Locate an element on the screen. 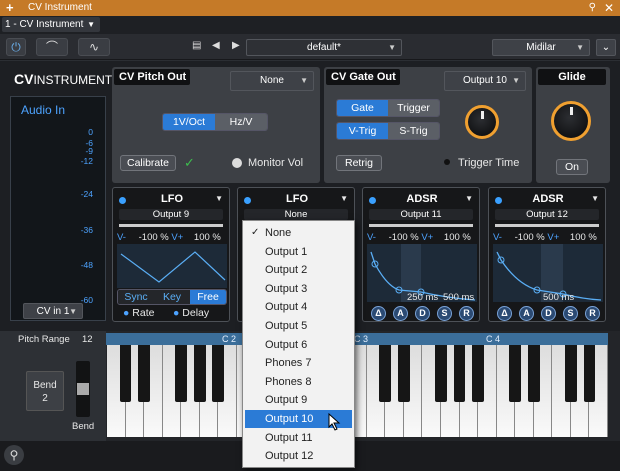 This screenshot has height=471, width=620. pitch-output-selector: None ▼ is located at coordinates (272, 81).